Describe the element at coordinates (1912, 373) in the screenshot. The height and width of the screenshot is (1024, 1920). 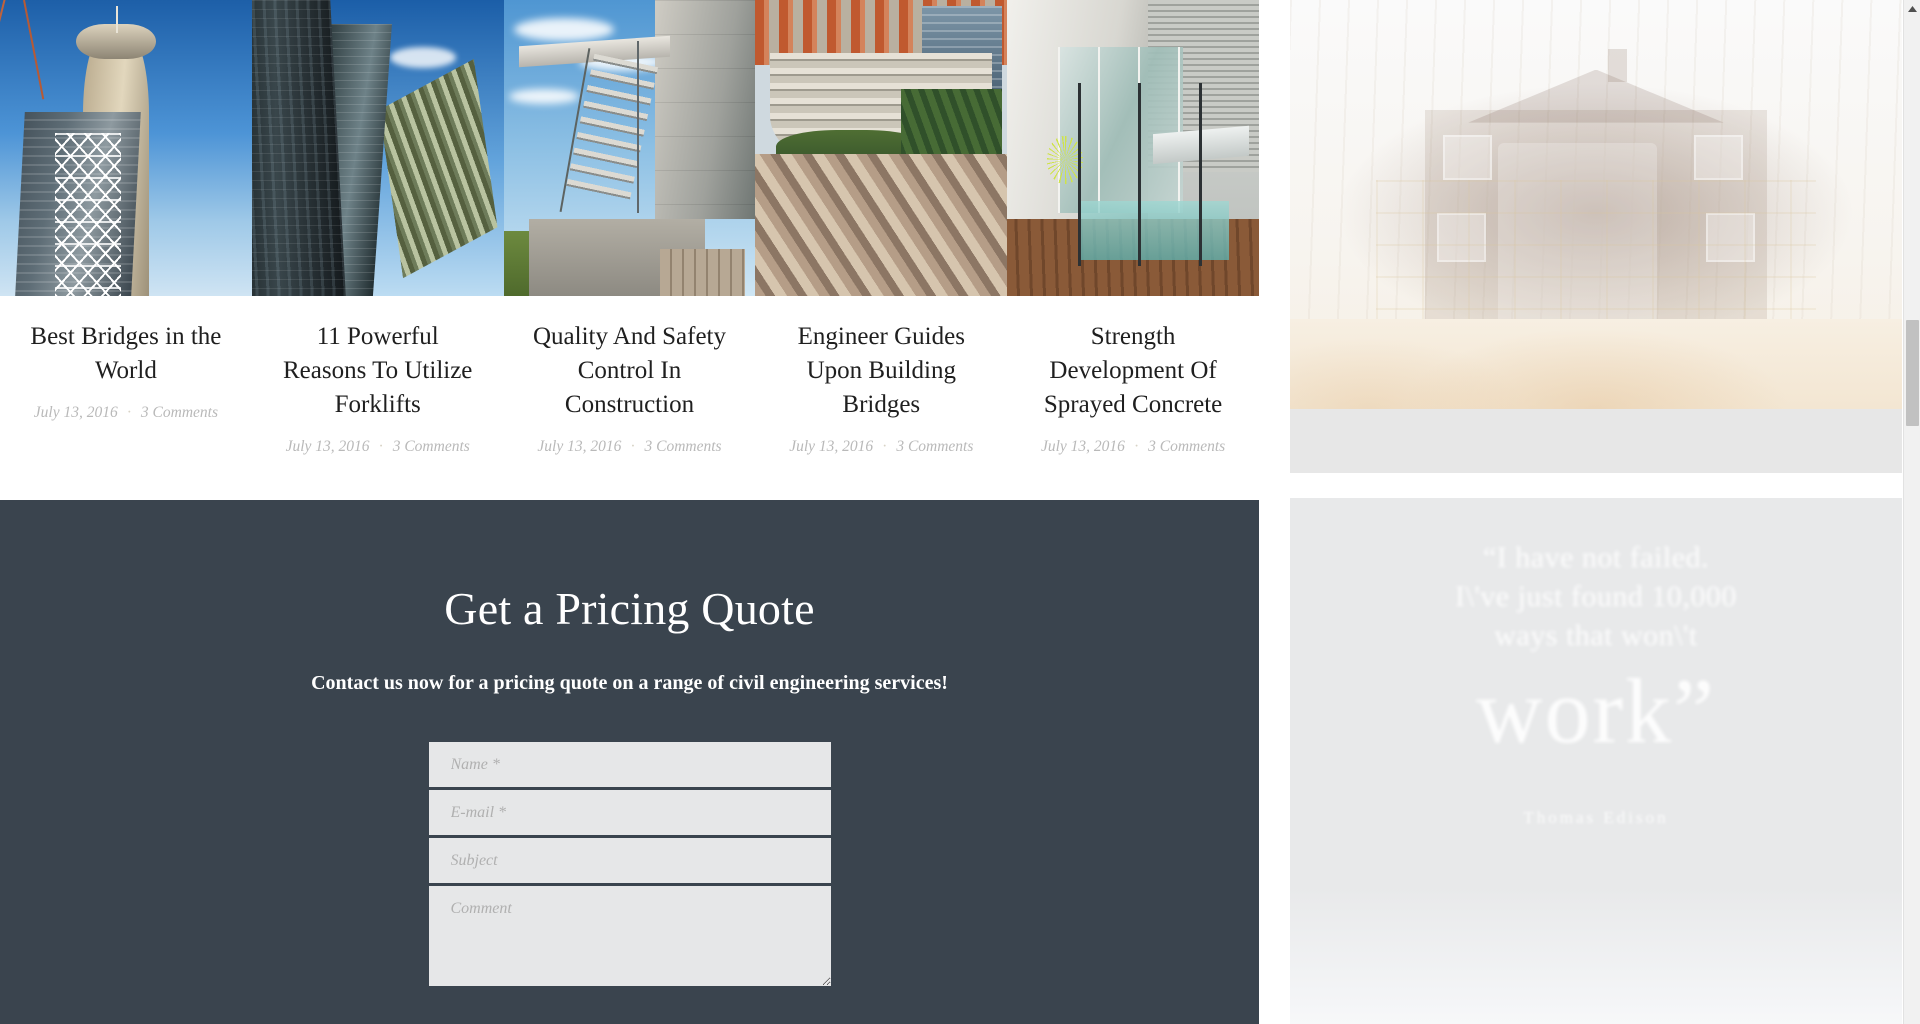
I see `scrollbar-thumb` at that location.